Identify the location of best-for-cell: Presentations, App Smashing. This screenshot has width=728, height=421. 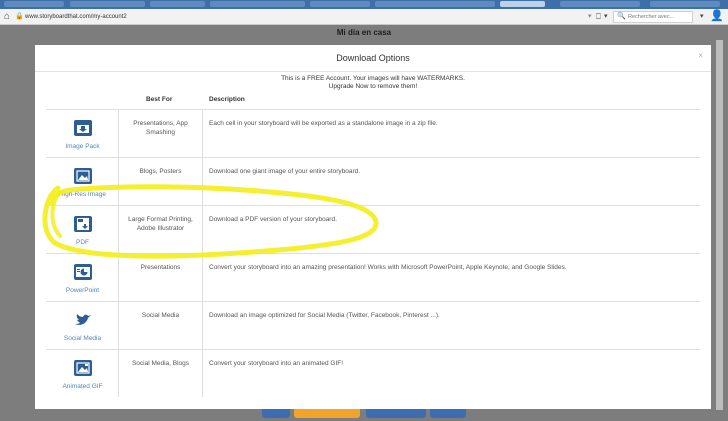
(161, 133).